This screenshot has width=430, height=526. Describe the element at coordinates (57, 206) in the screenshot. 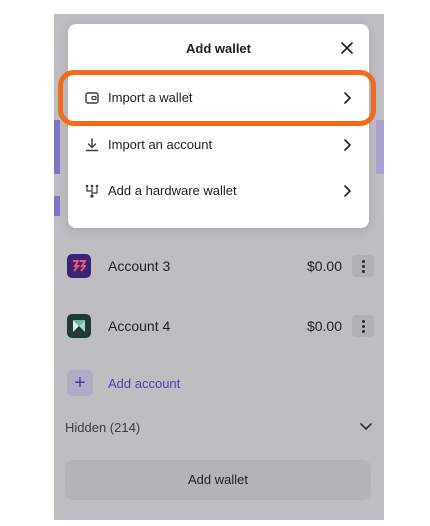

I see `account-indicator-small` at that location.